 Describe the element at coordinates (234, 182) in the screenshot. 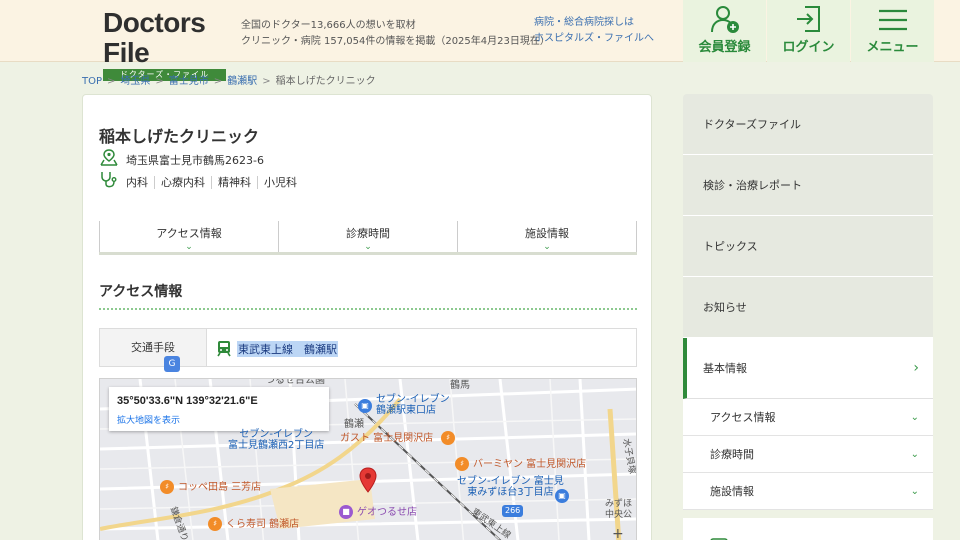

I see `department-item: 精神科` at that location.